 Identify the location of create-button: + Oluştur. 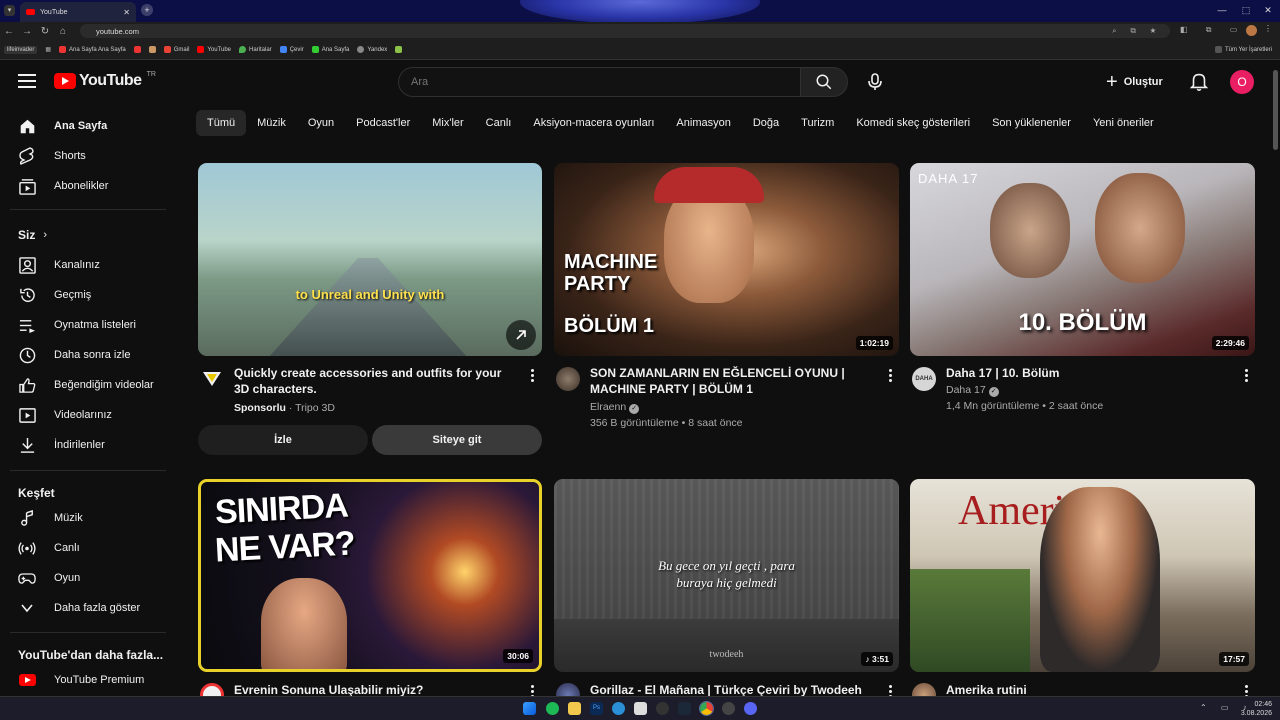
(1134, 82).